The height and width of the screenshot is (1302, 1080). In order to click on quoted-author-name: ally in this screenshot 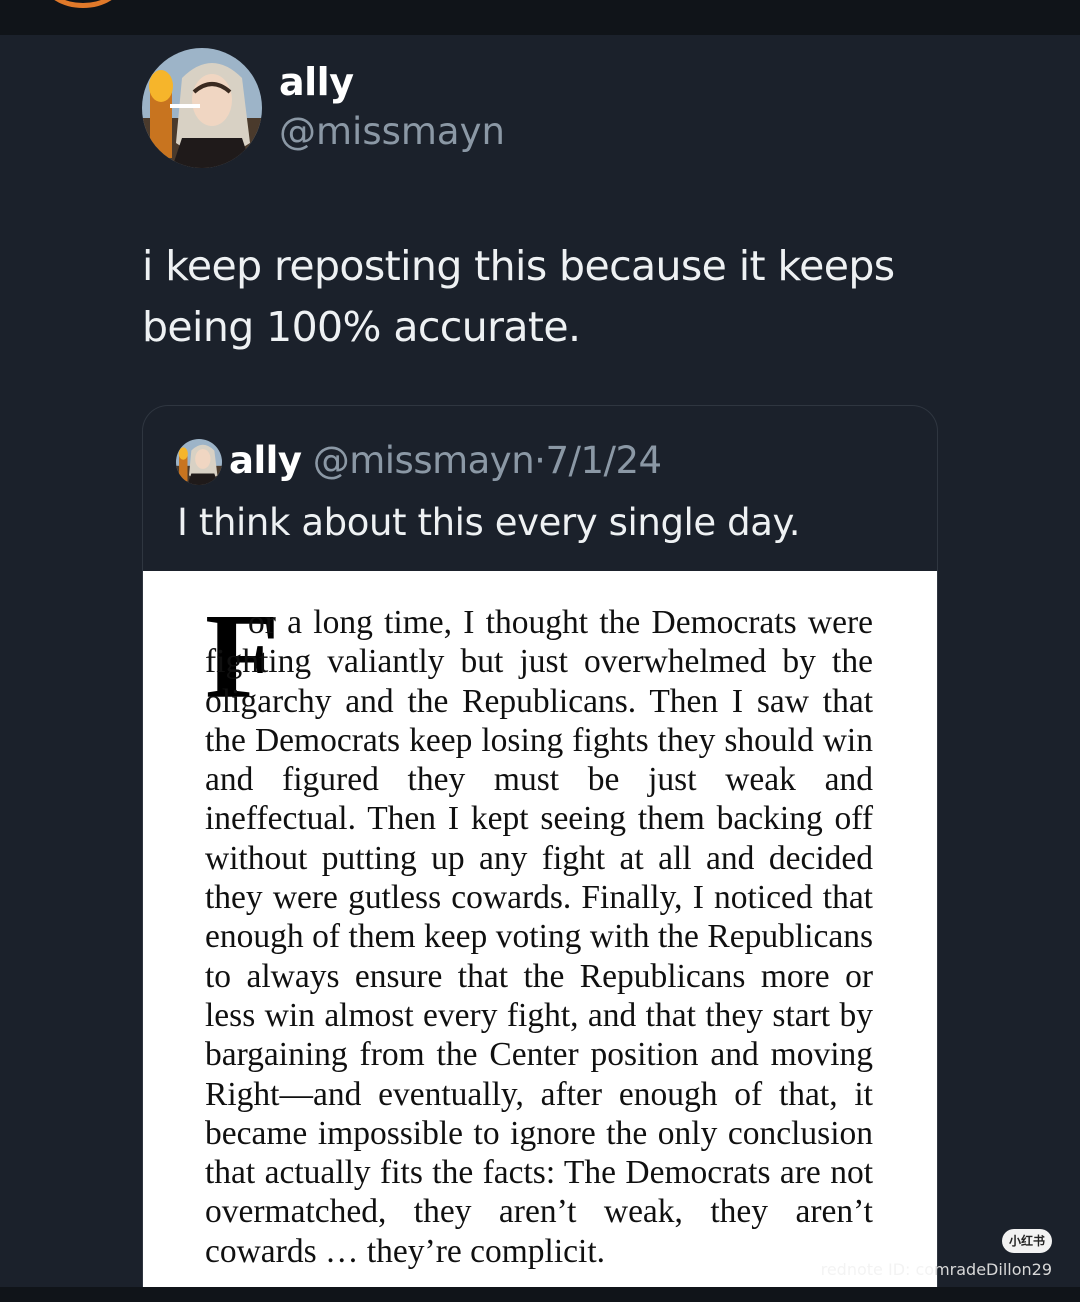, I will do `click(265, 460)`.